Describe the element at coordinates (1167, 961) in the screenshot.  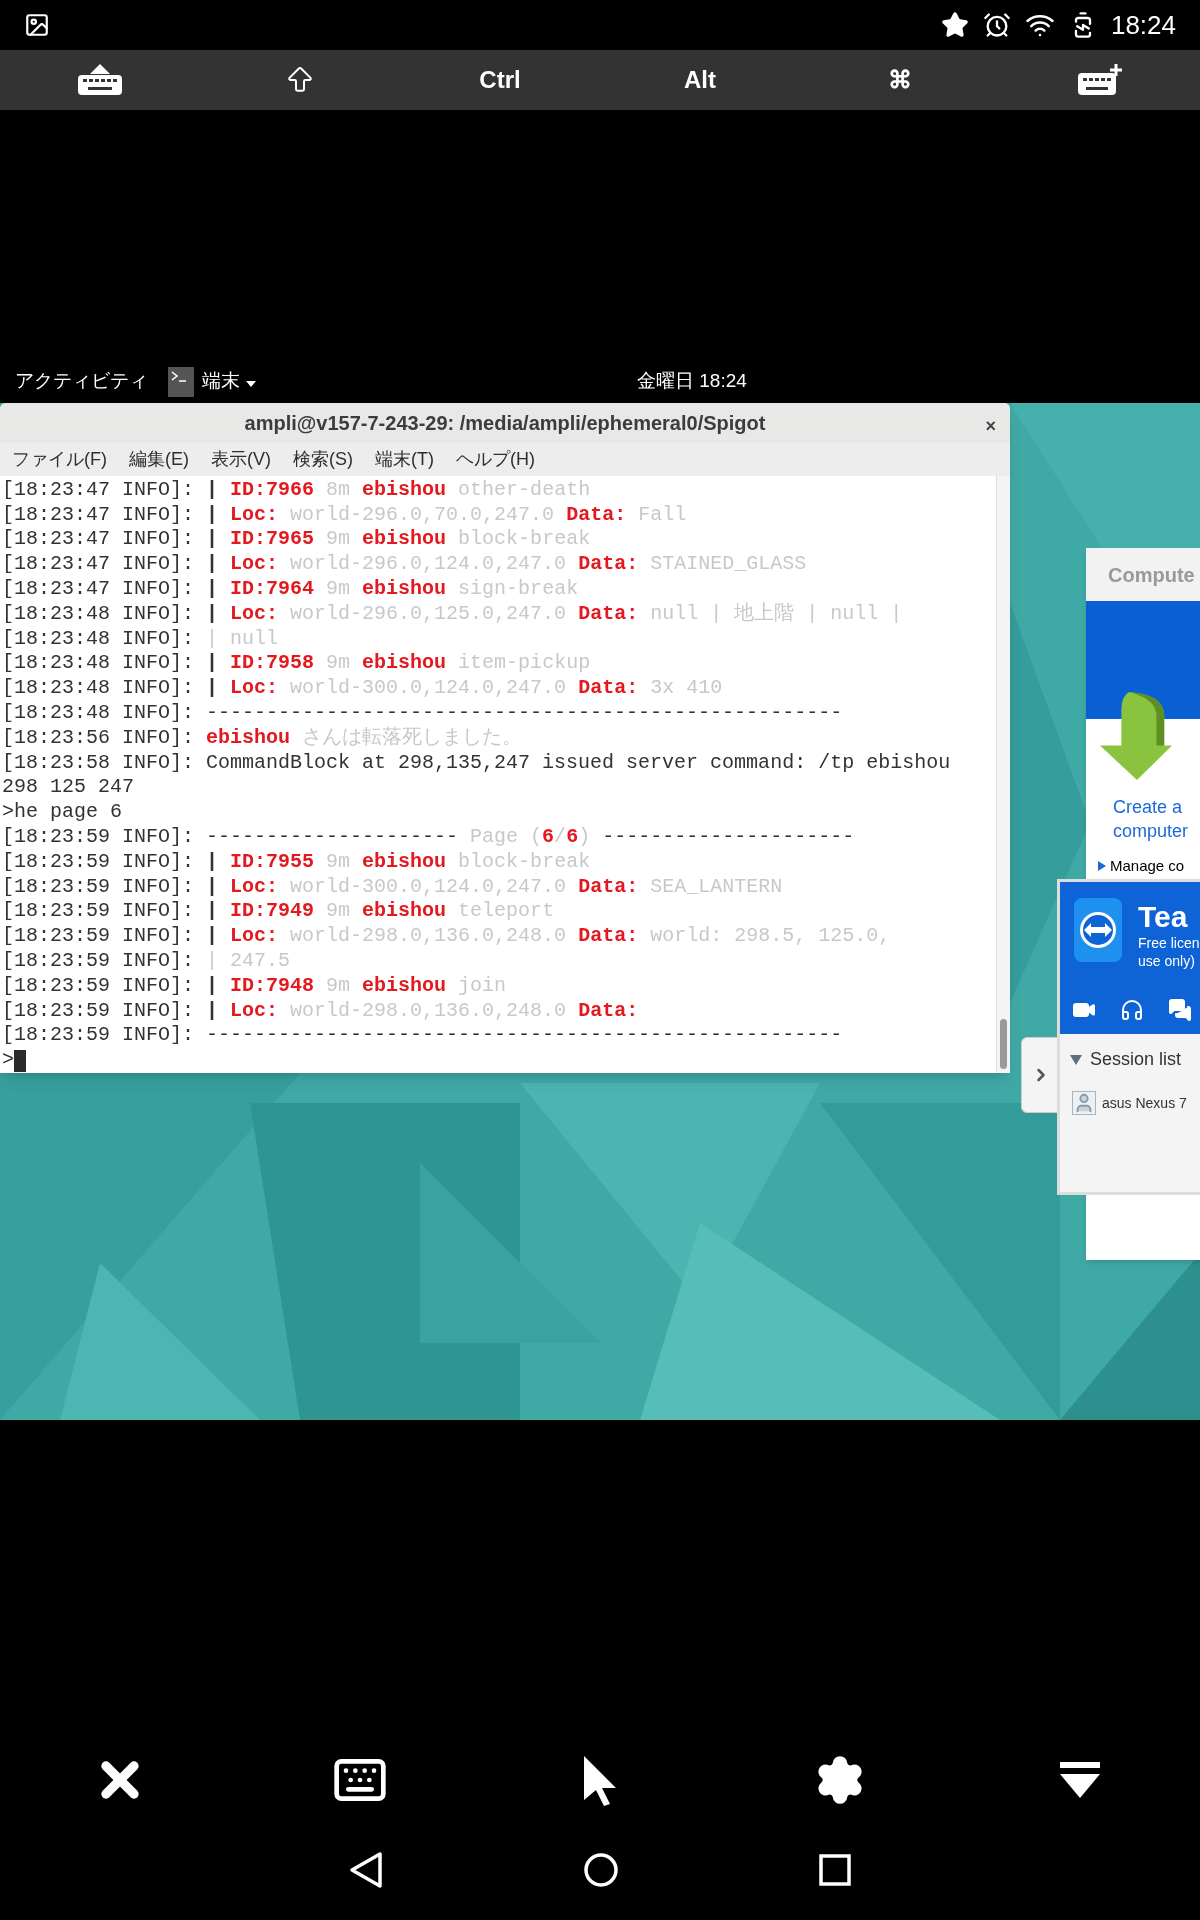
I see `license-text: use only)` at that location.